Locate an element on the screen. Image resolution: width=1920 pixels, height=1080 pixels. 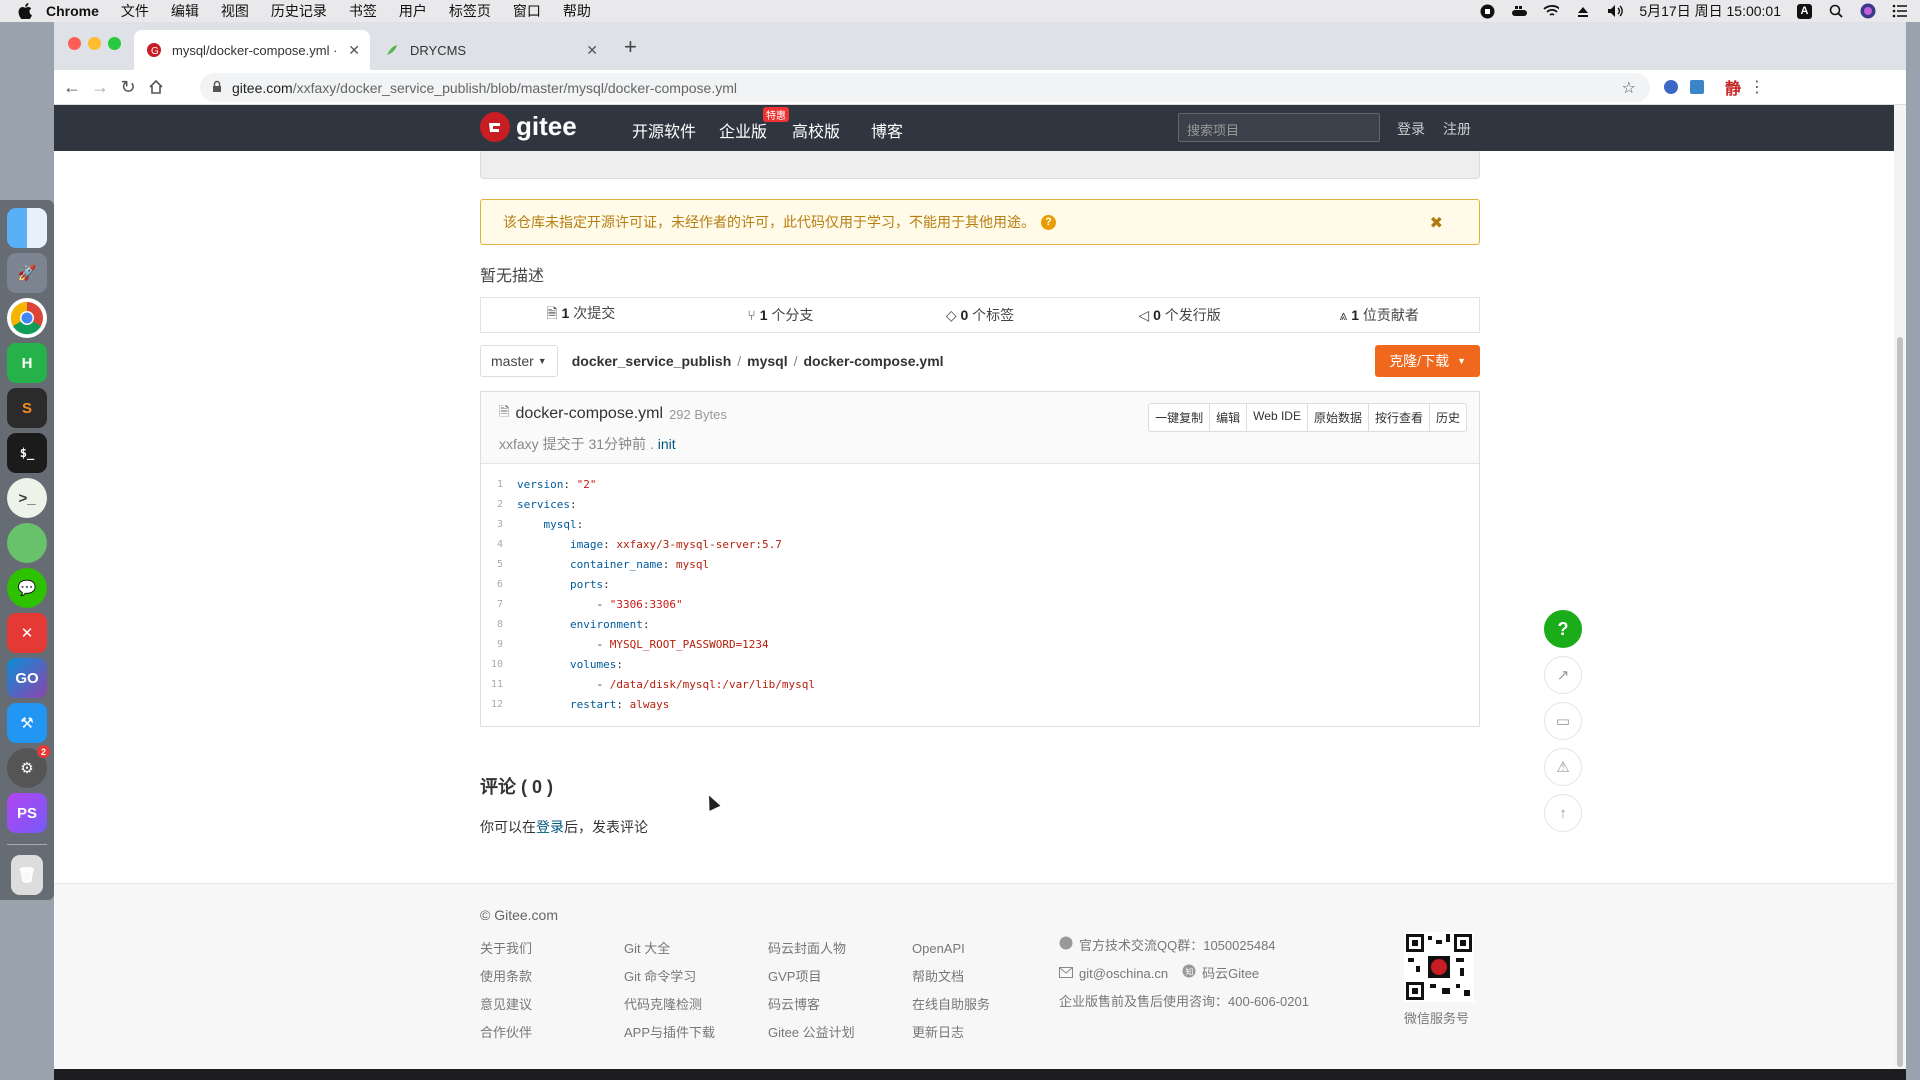
menu-window: 窗口 is located at coordinates (527, 11).